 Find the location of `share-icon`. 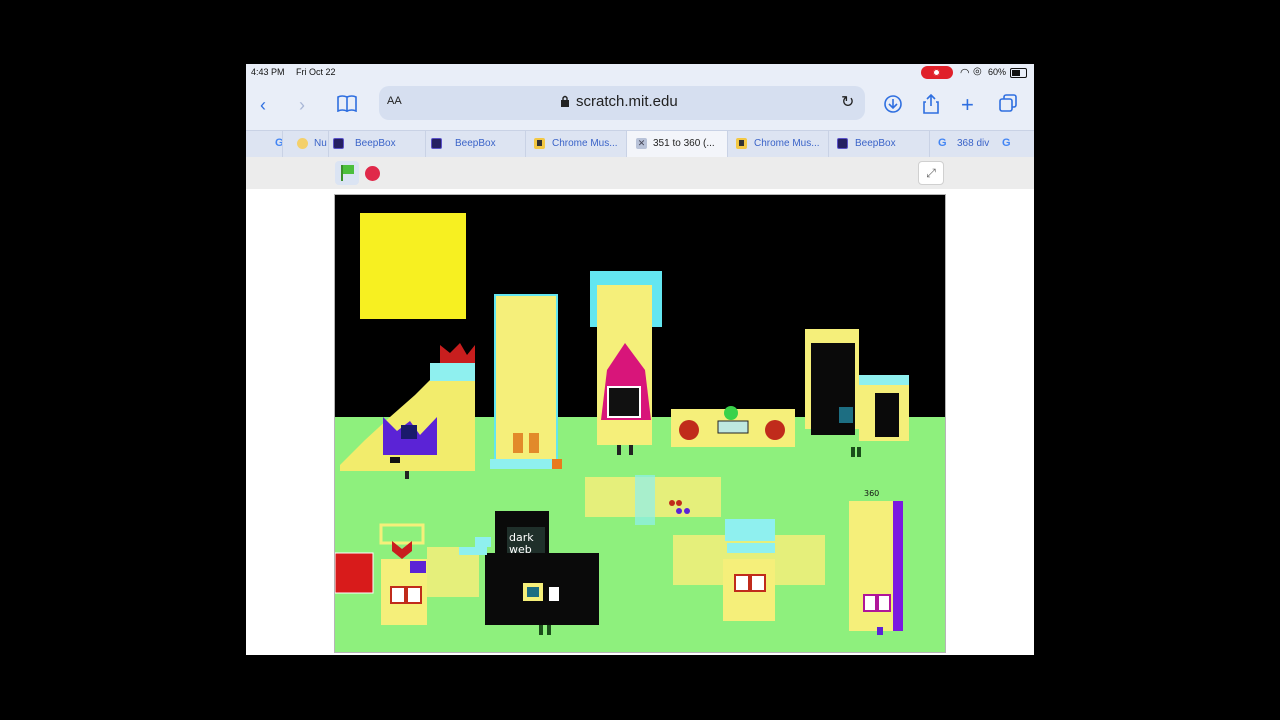

share-icon is located at coordinates (931, 106).